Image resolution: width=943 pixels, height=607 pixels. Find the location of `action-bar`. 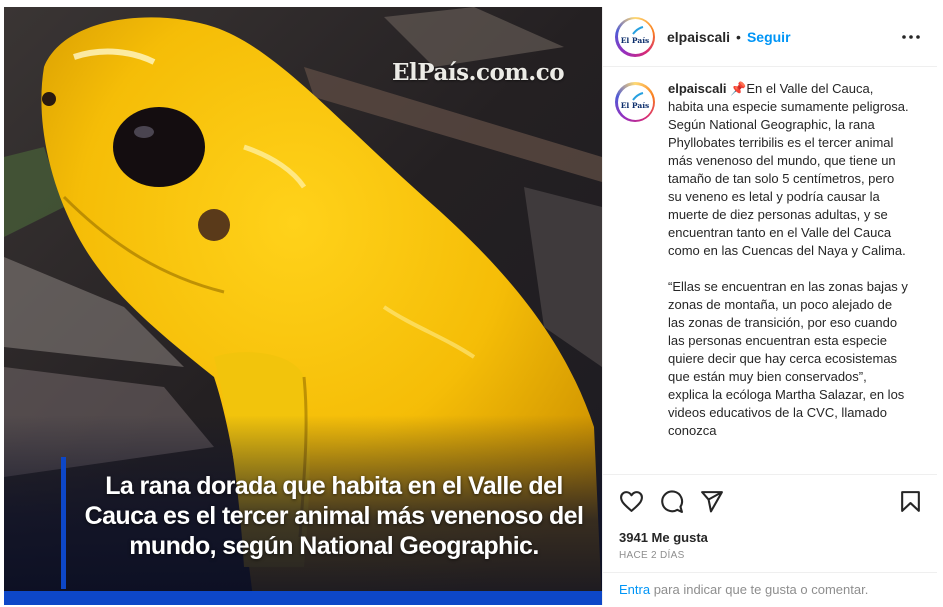

action-bar is located at coordinates (770, 495).